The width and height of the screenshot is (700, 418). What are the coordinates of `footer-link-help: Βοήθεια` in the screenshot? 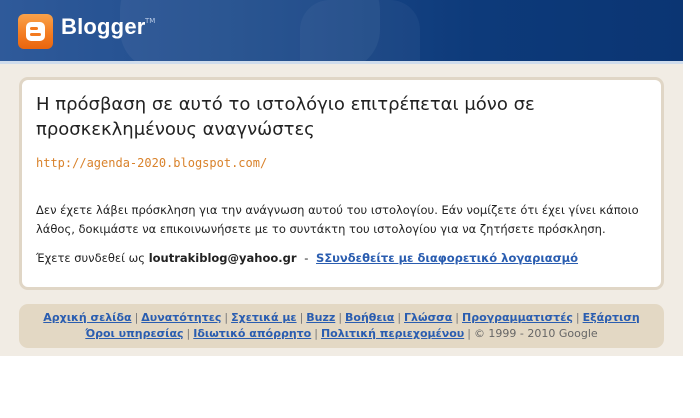 It's located at (369, 317).